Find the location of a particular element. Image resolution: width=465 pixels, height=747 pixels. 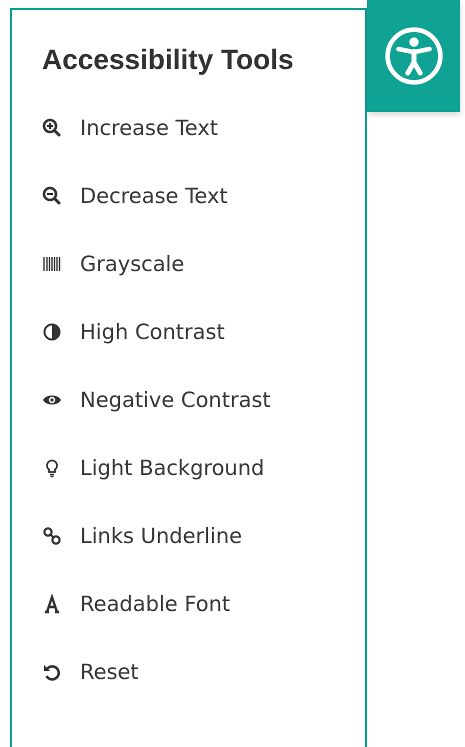

tool-item: Readable Font is located at coordinates (136, 604).